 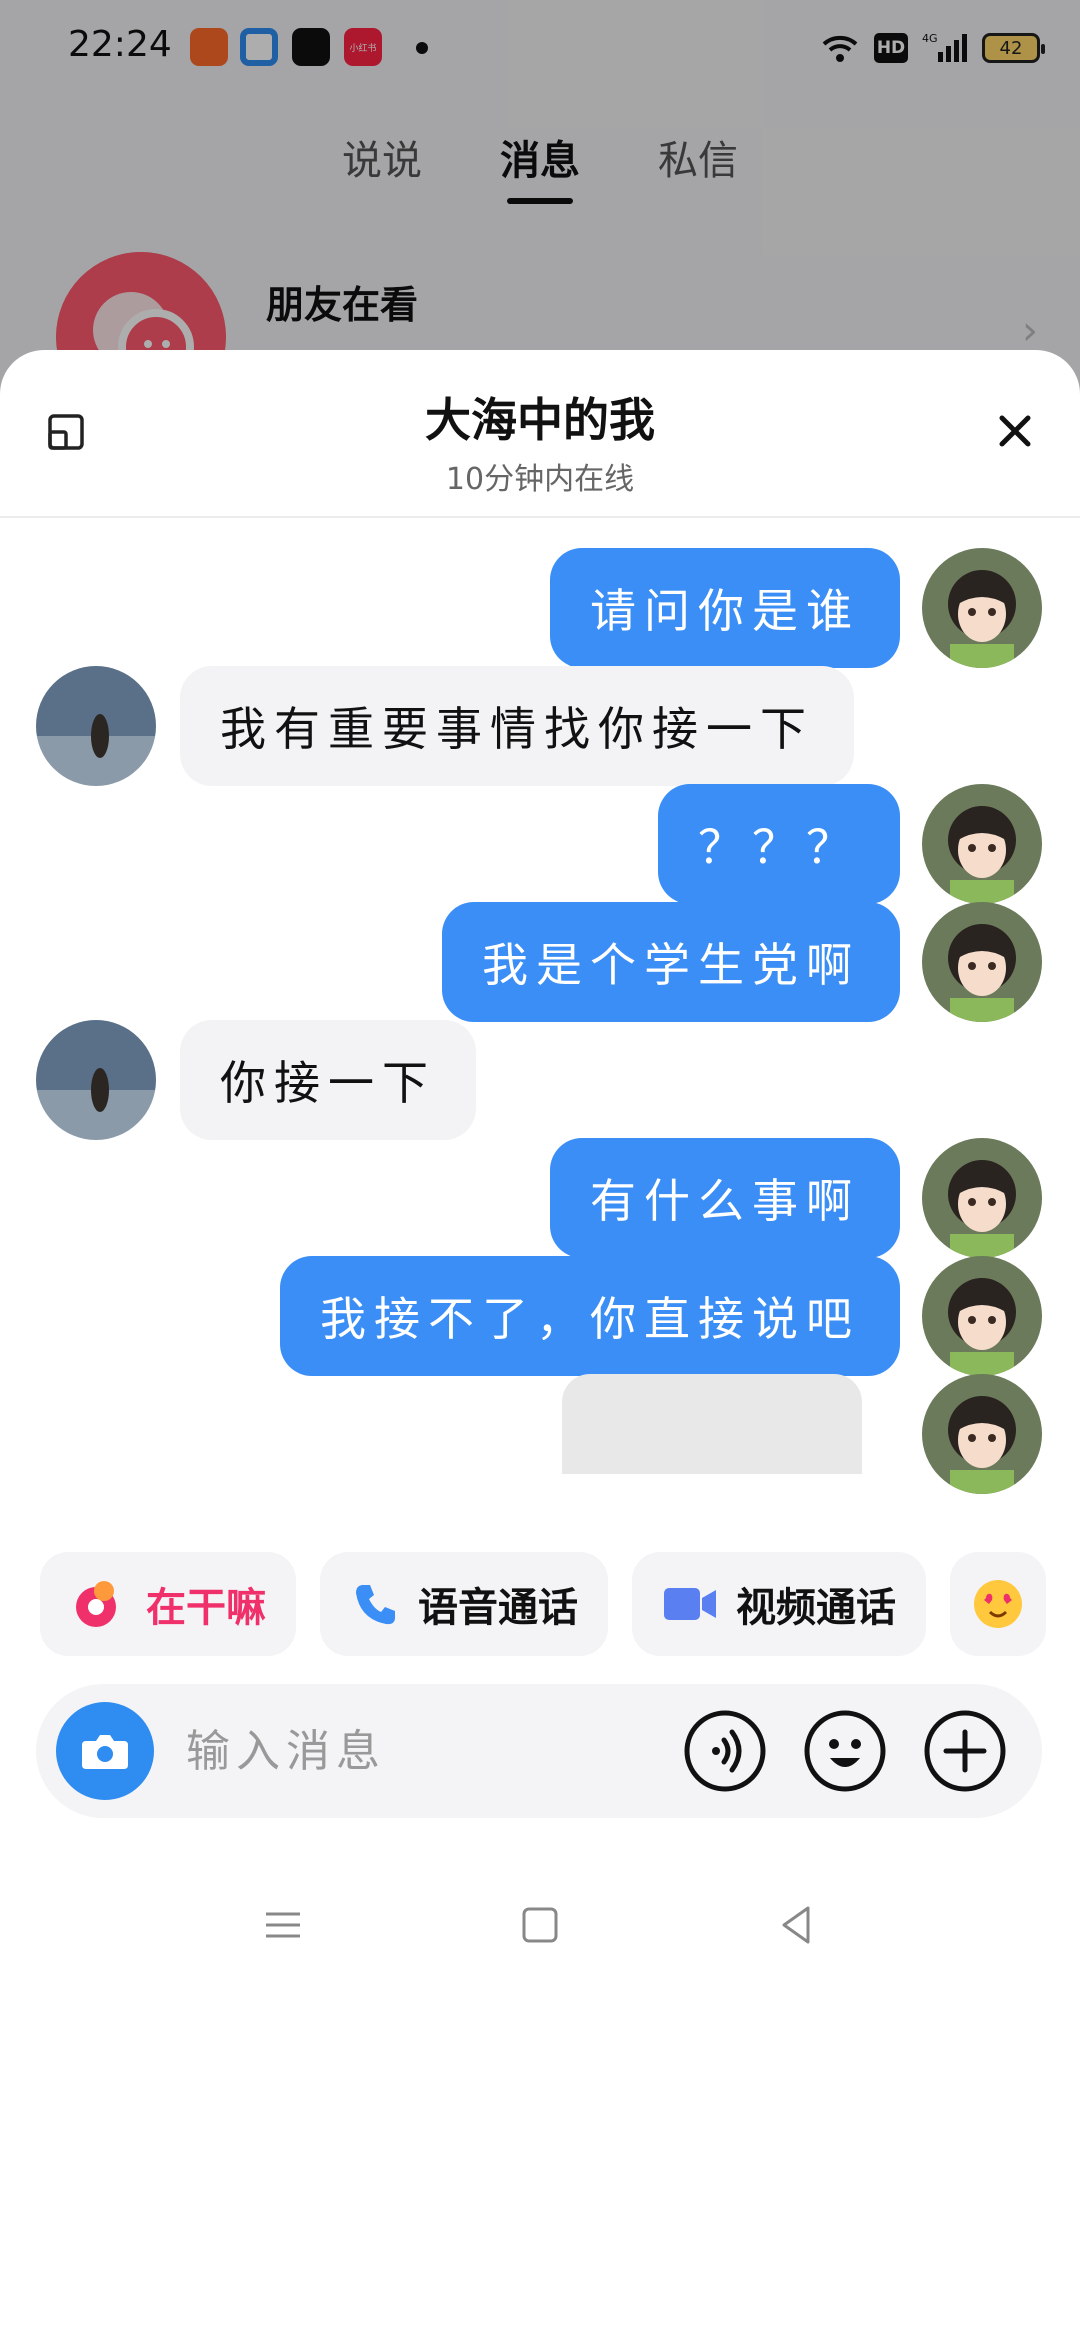 I want to click on message-input, so click(x=426, y=1751).